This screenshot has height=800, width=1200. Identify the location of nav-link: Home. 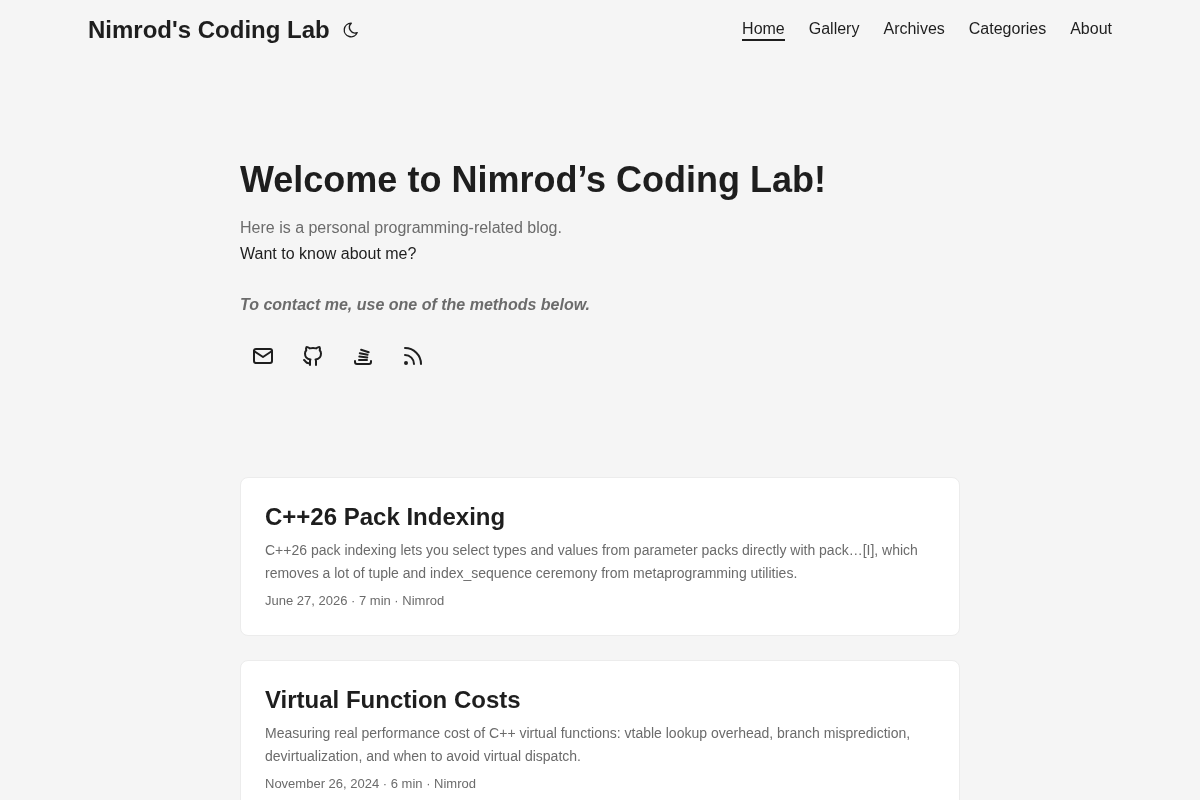
(763, 30).